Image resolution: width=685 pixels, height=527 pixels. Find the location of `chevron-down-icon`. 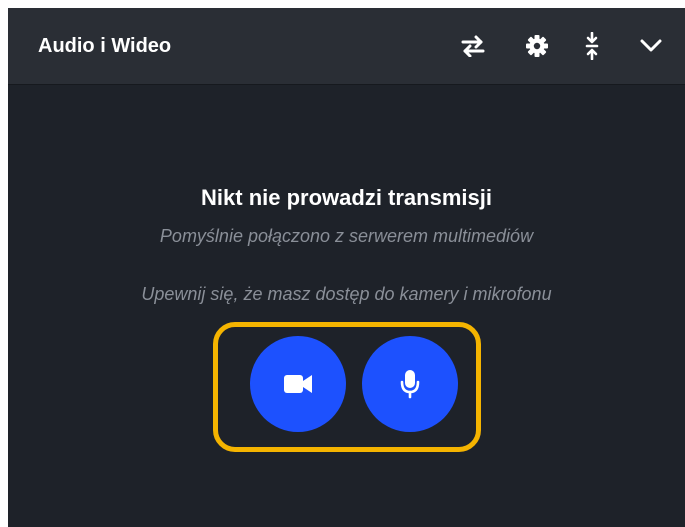

chevron-down-icon is located at coordinates (651, 46).